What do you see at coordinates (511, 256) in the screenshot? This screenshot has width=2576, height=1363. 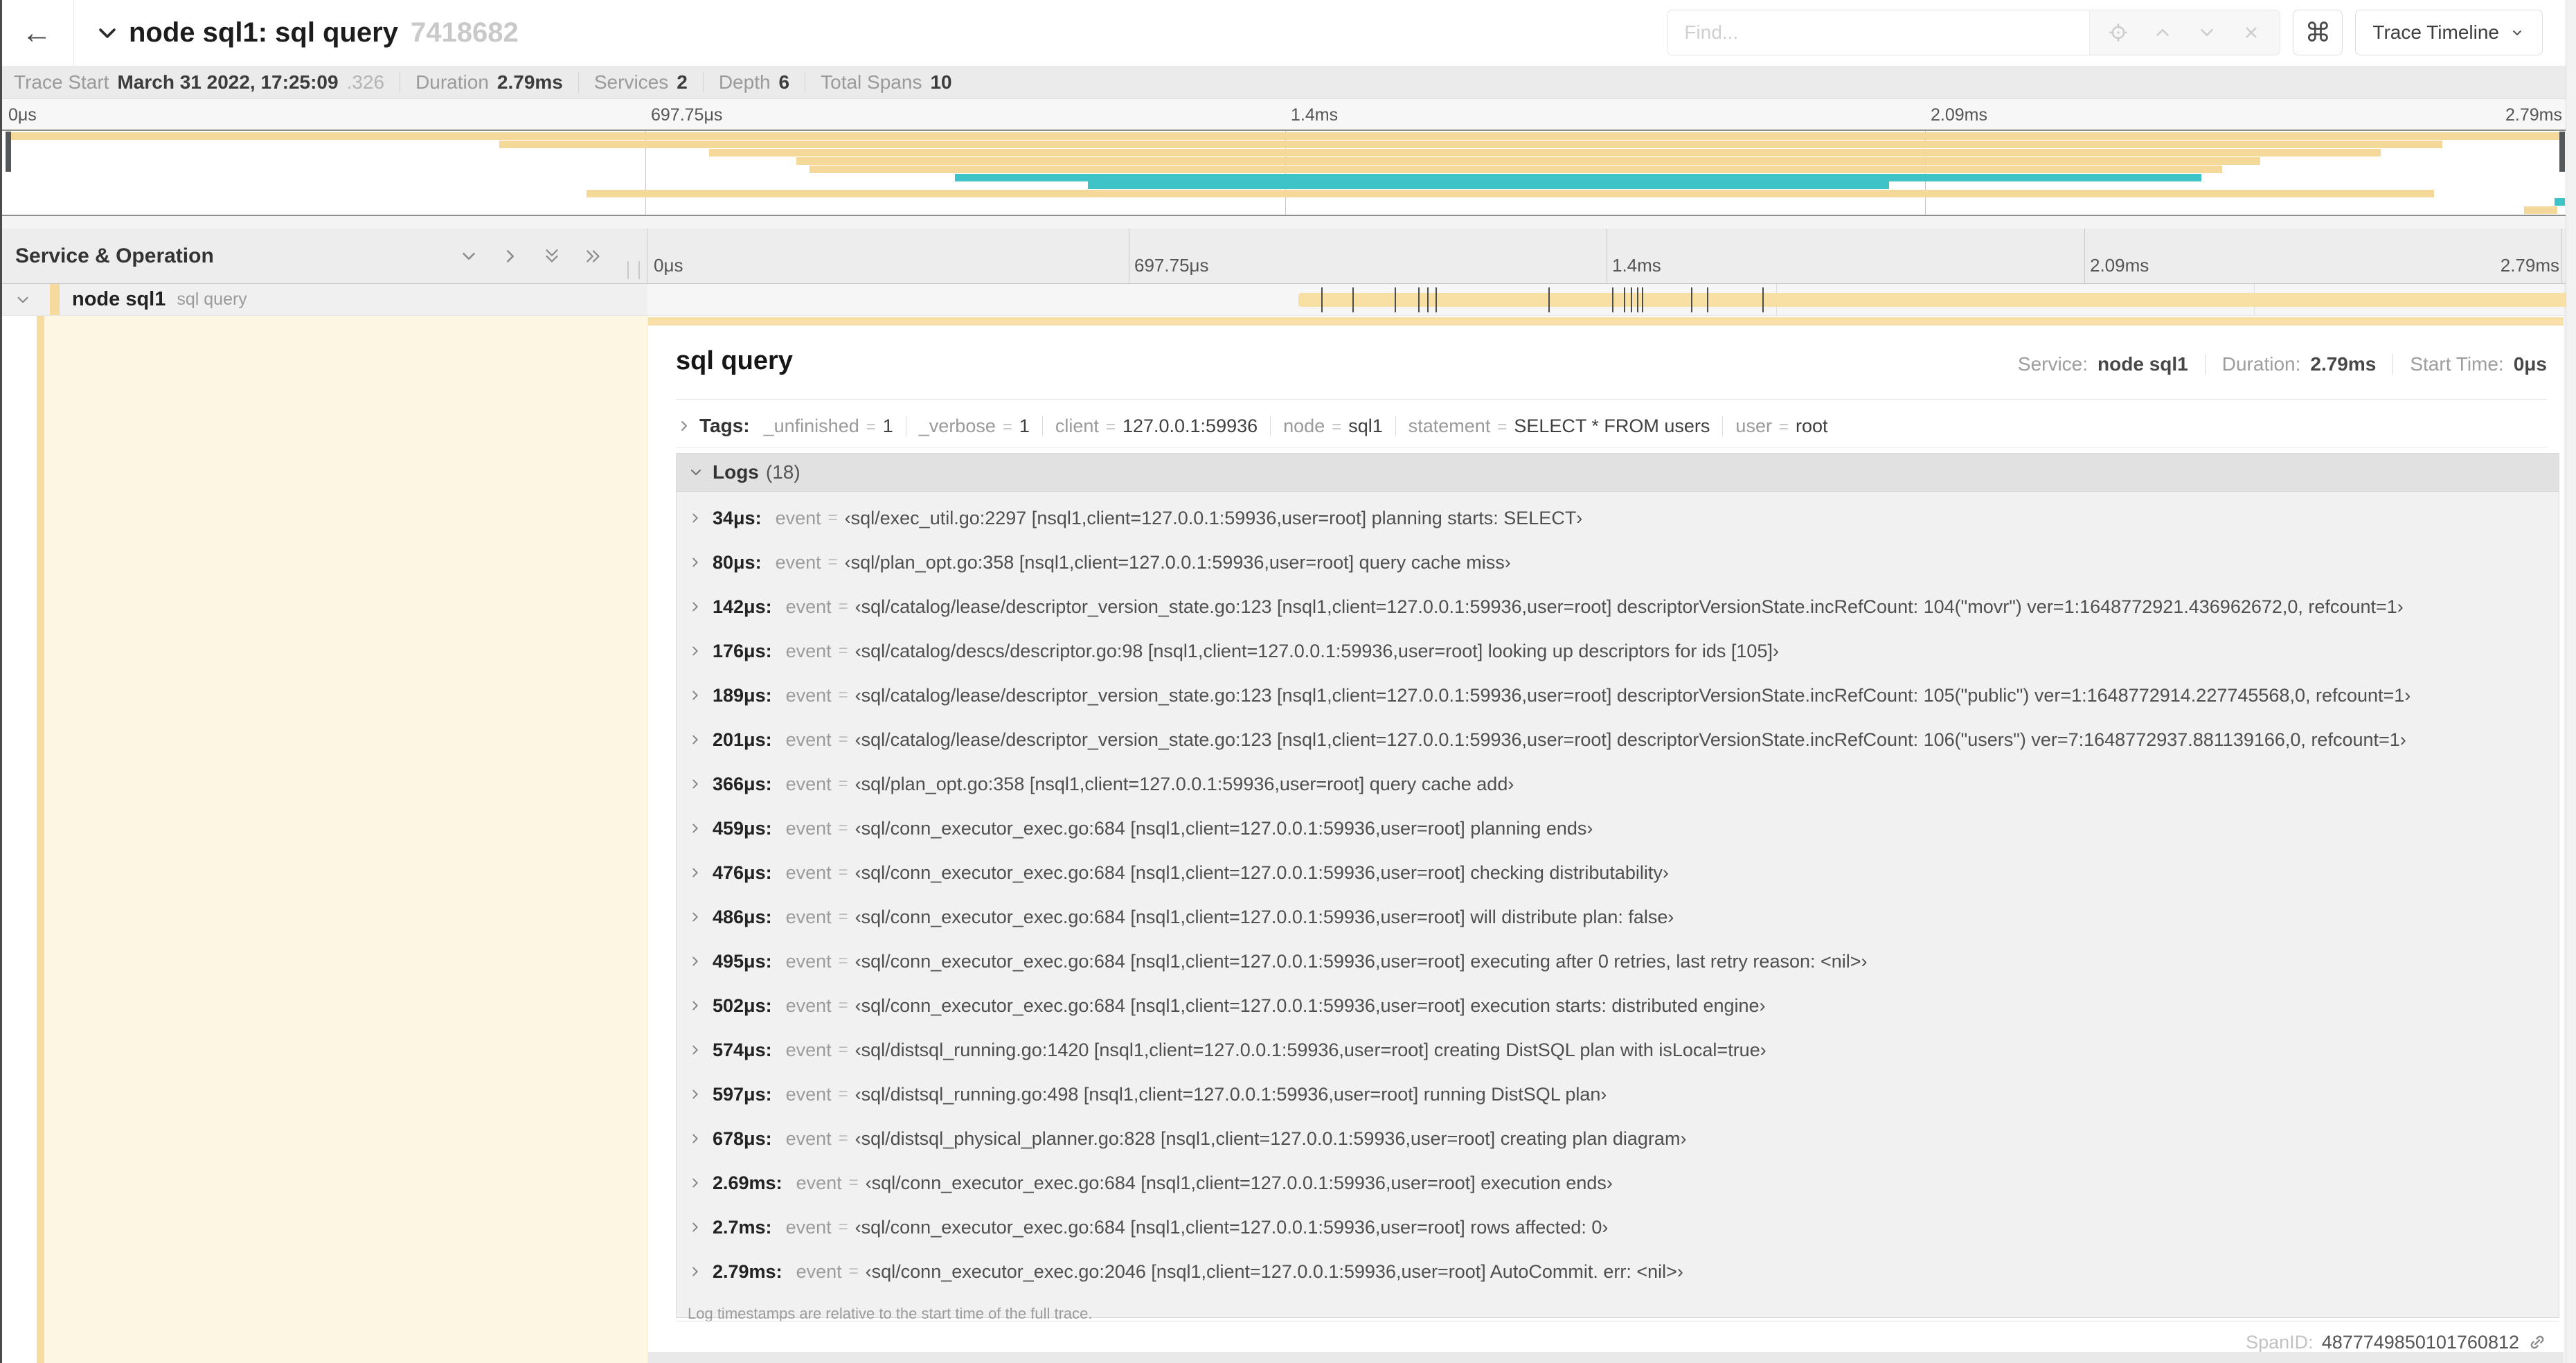 I see `expand-one-icon` at bounding box center [511, 256].